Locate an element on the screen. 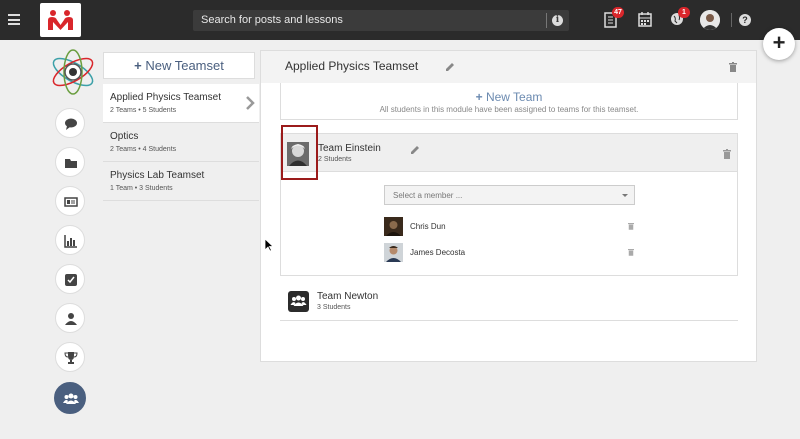  calendar-icon is located at coordinates (645, 20).